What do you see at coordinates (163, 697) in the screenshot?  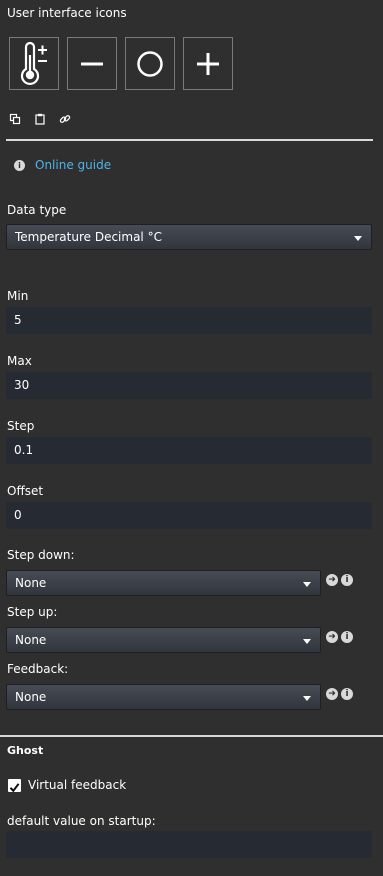 I see `feedback-select: None` at bounding box center [163, 697].